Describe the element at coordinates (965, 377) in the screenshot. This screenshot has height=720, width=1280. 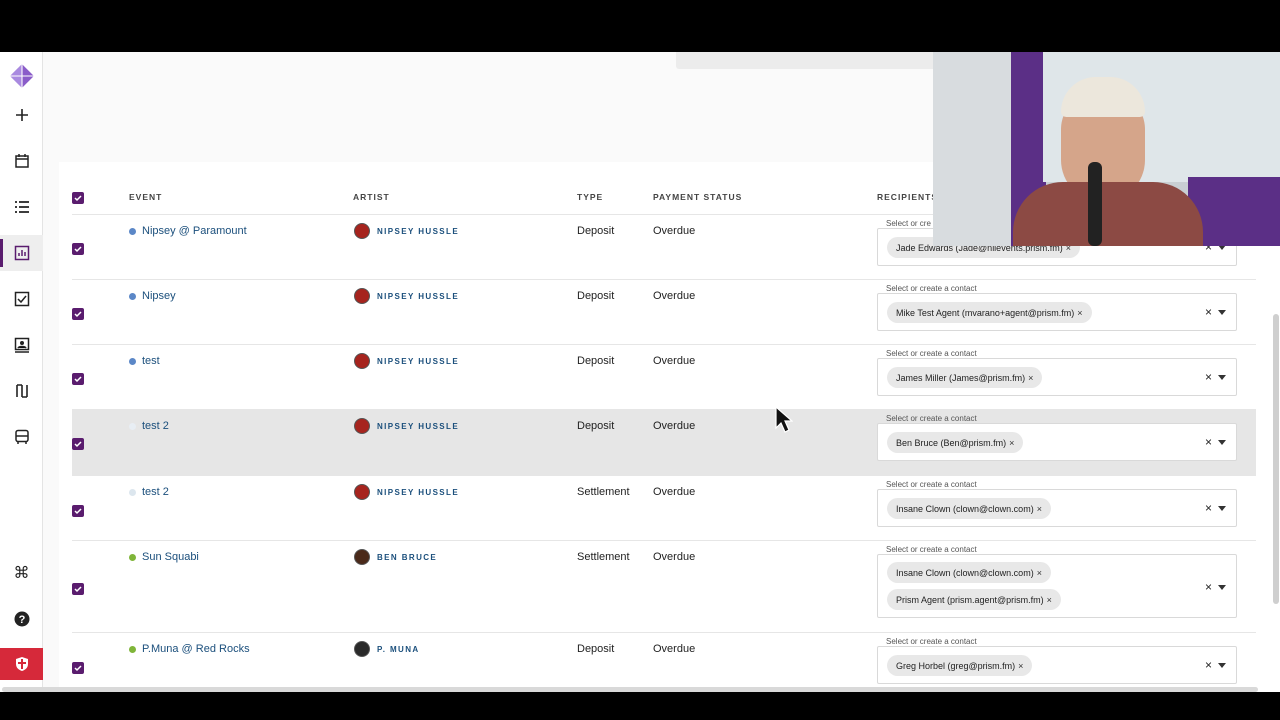
I see `recipient-chip: James Miller (James@prism.fm) ×` at that location.